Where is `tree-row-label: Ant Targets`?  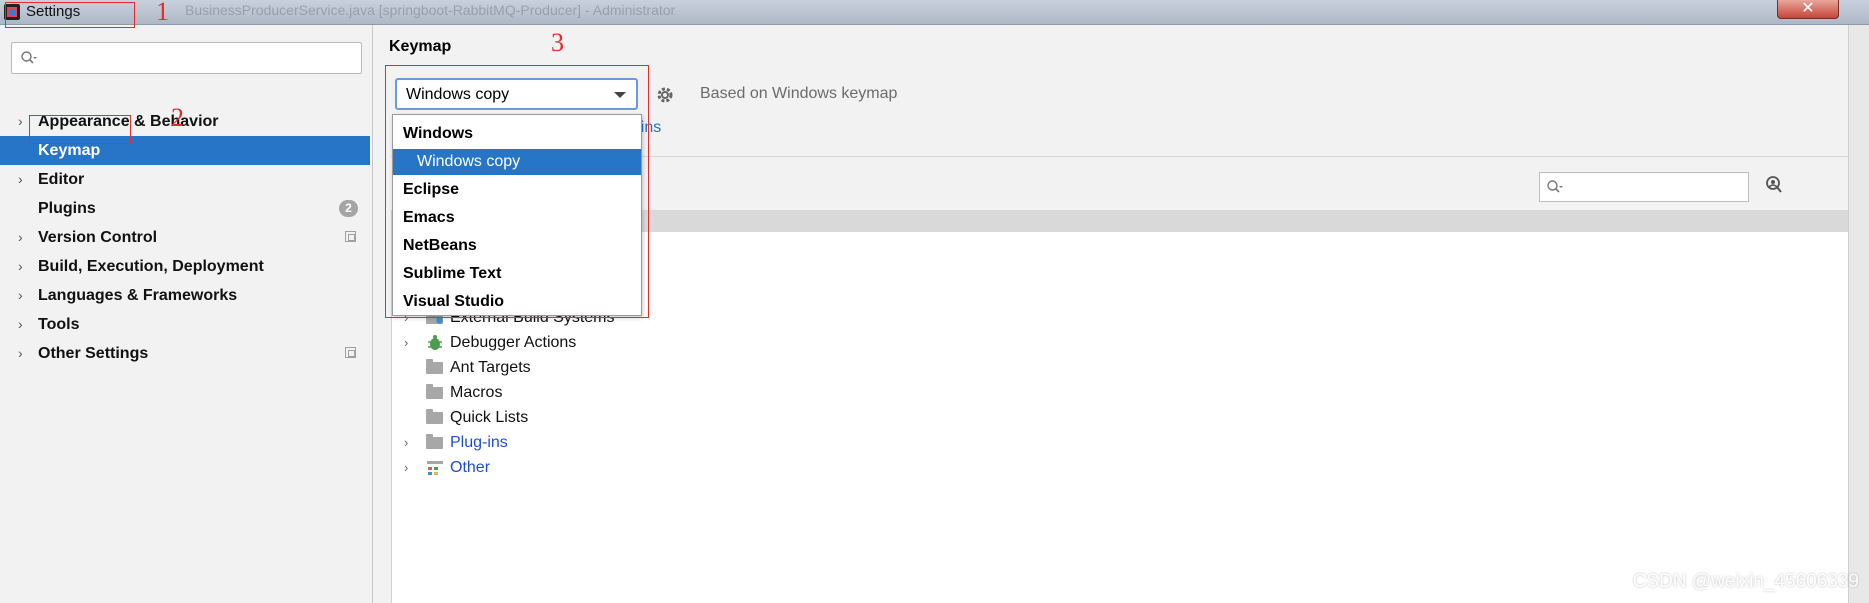
tree-row-label: Ant Targets is located at coordinates (490, 367).